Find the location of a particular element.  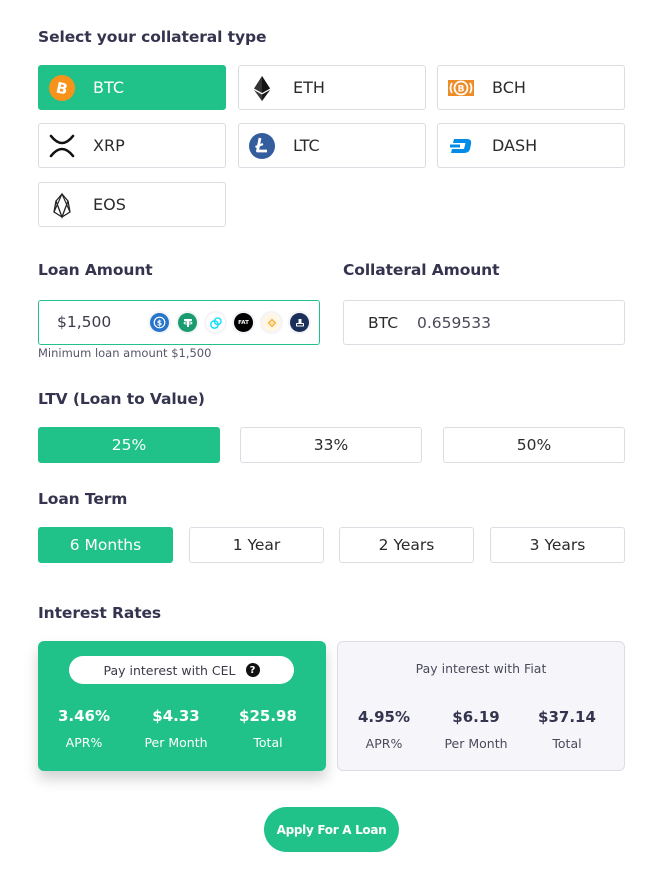

term-option-3-years: 3 Years is located at coordinates (557, 545).